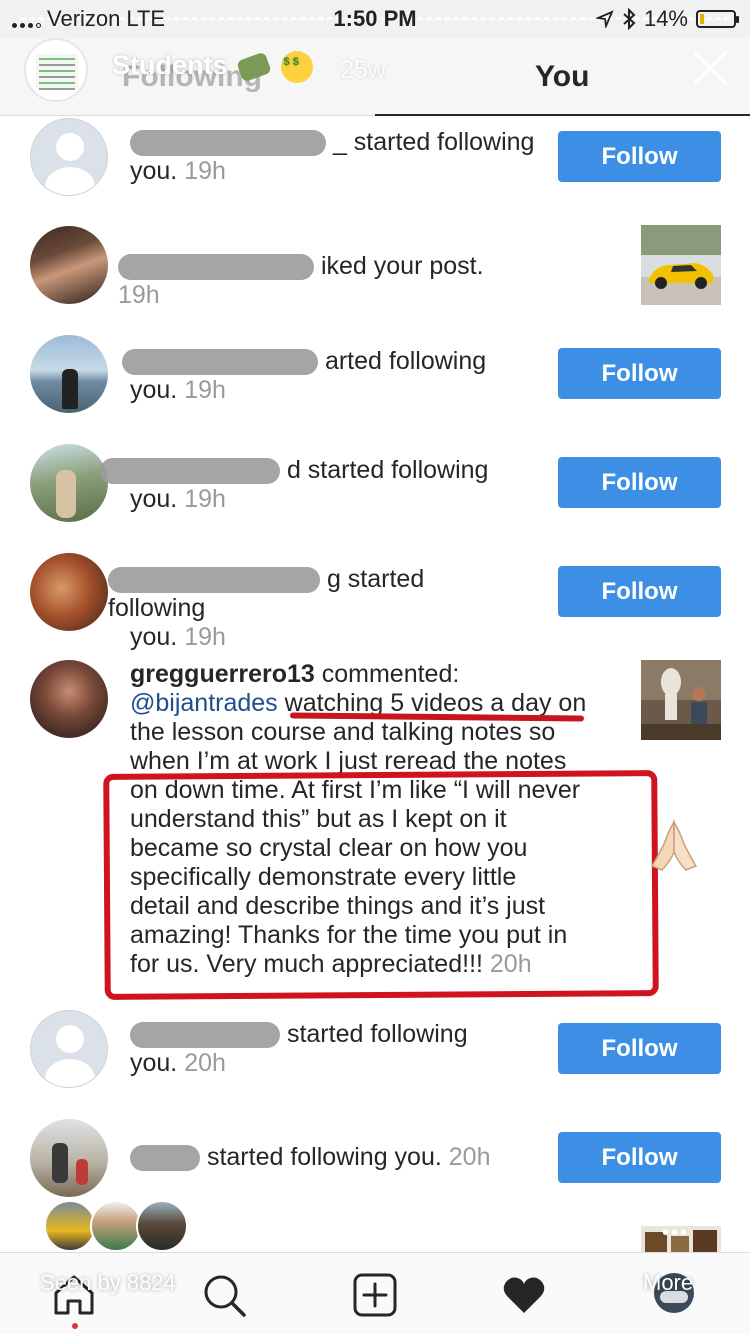 The width and height of the screenshot is (750, 1334). I want to click on story-avatar, so click(56, 70).